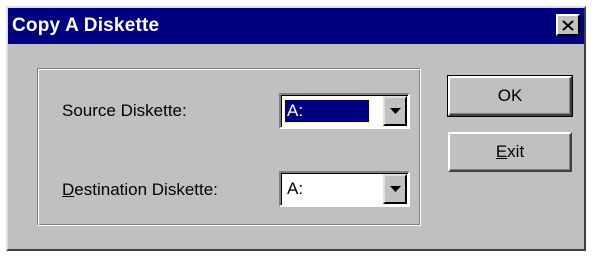 This screenshot has width=592, height=257. What do you see at coordinates (68, 189) in the screenshot?
I see `destination-mnemonic: D` at bounding box center [68, 189].